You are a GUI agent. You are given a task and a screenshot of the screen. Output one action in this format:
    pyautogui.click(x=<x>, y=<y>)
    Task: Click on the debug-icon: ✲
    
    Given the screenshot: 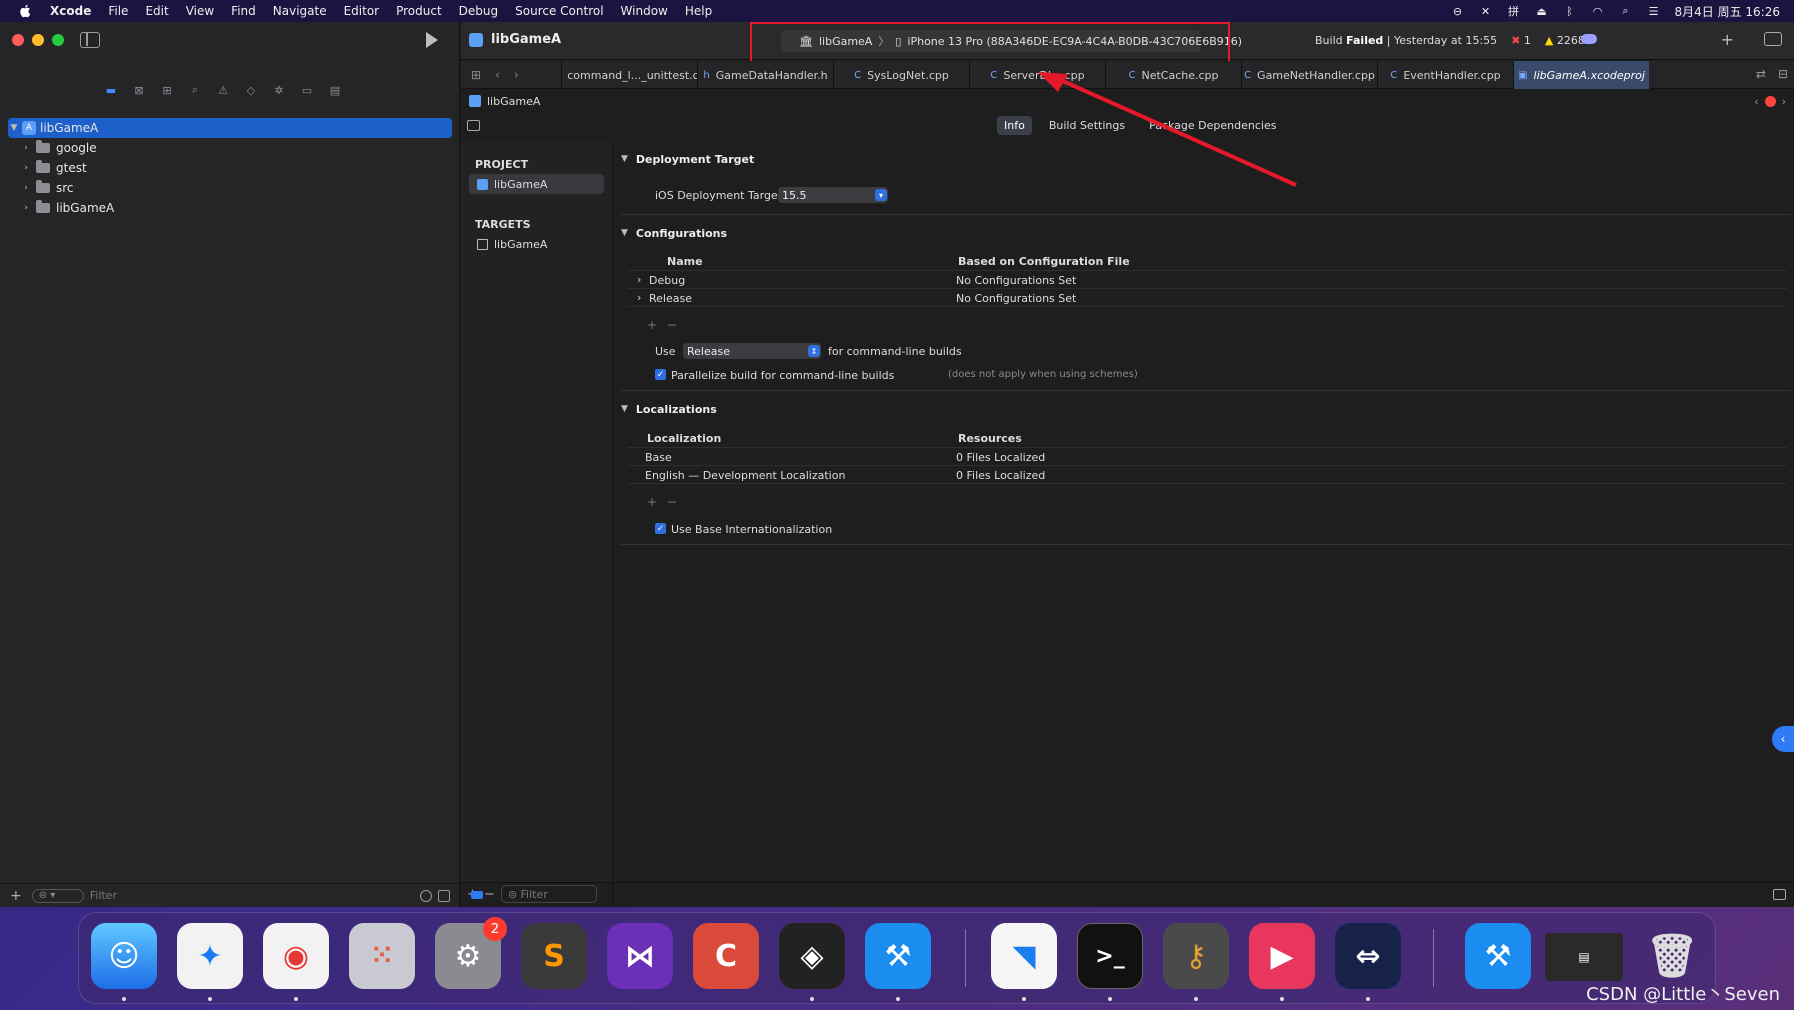 What is the action you would take?
    pyautogui.click(x=279, y=90)
    